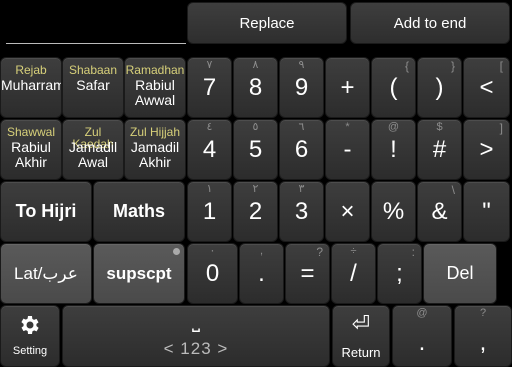 Image resolution: width=512 pixels, height=367 pixels. I want to click on key-hint: [, so click(501, 66).